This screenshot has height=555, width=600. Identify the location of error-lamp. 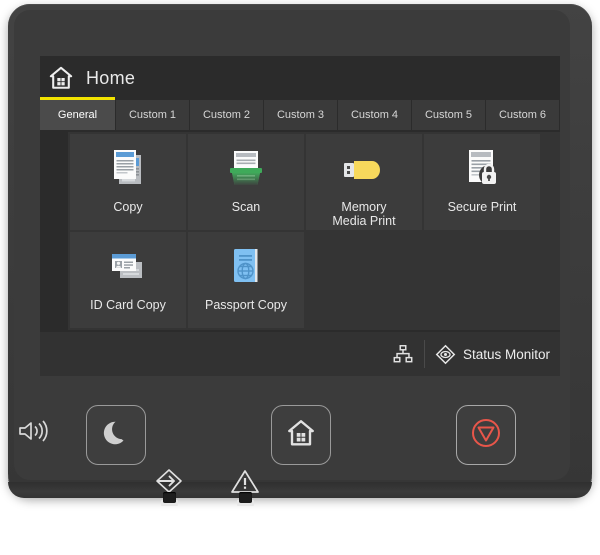
(245, 497).